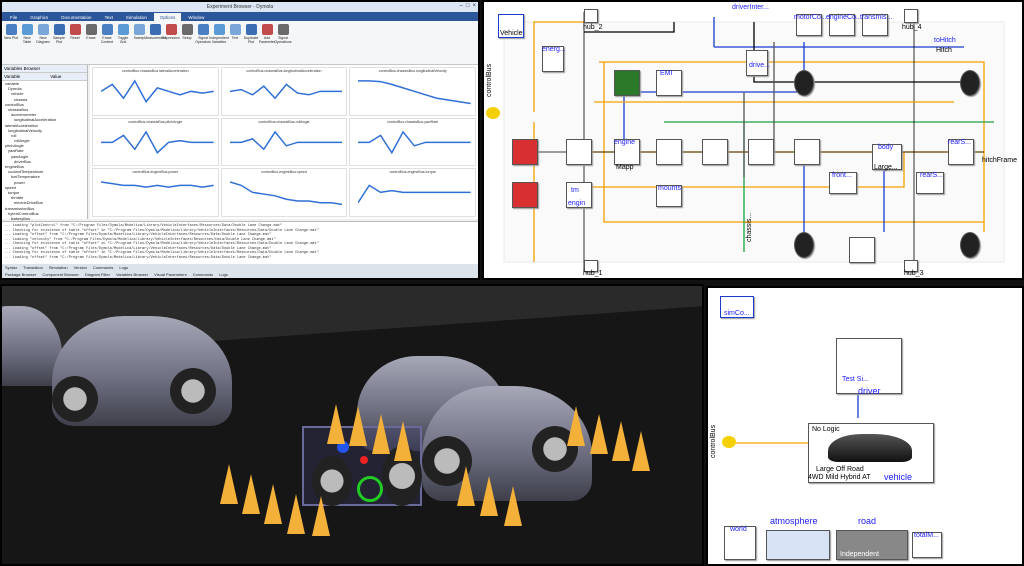 The height and width of the screenshot is (566, 1024). I want to click on ribbon-button-label: Text, so click(235, 38).